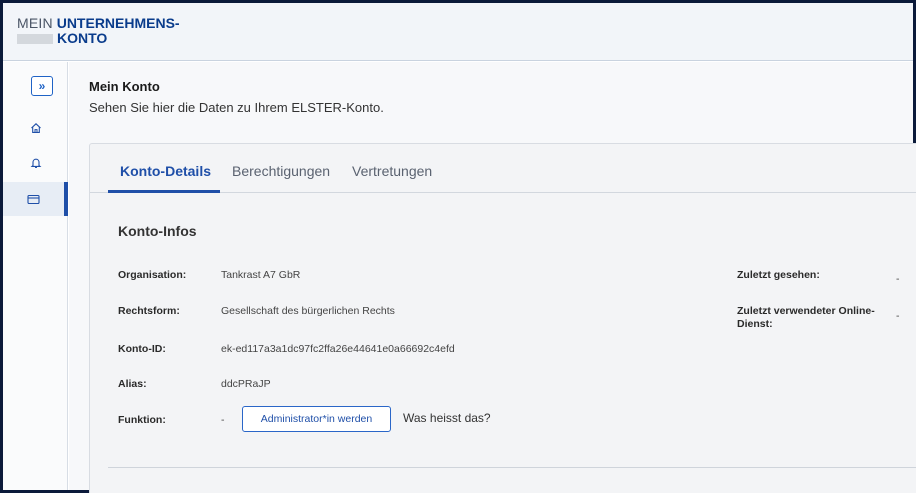 This screenshot has height=493, width=916. I want to click on credit-card-icon, so click(33, 199).